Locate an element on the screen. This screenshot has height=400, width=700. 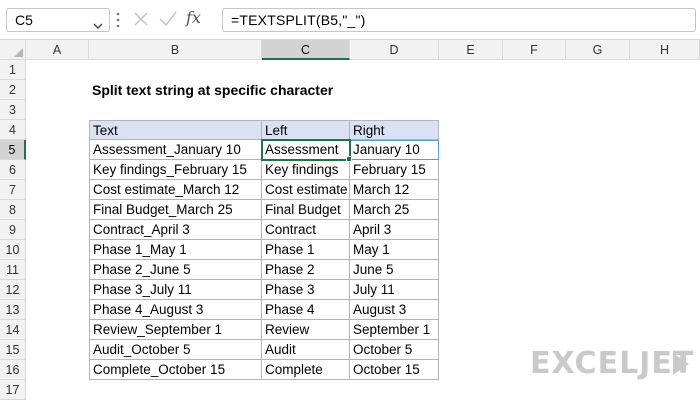
row-header-11: 11 is located at coordinates (13, 270).